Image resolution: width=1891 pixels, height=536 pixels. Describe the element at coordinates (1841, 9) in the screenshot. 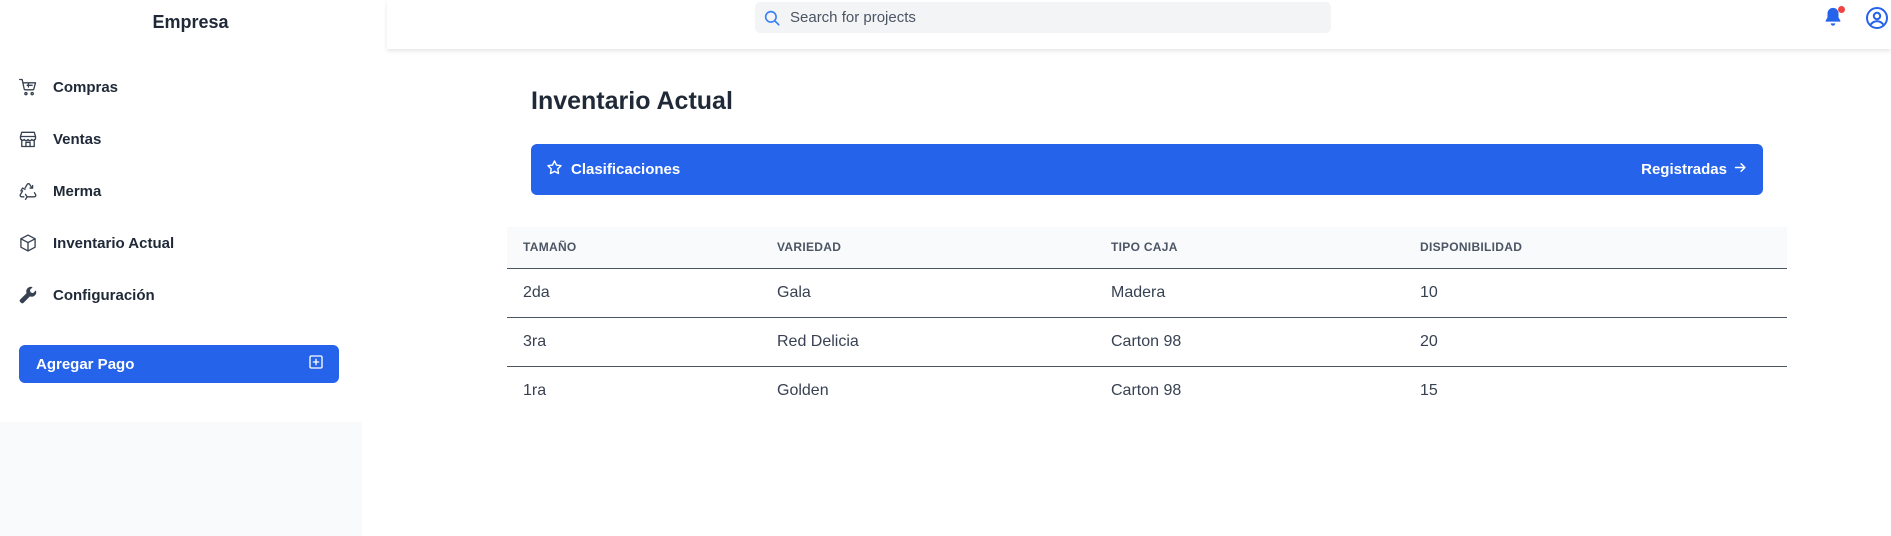

I see `notification-badge` at that location.